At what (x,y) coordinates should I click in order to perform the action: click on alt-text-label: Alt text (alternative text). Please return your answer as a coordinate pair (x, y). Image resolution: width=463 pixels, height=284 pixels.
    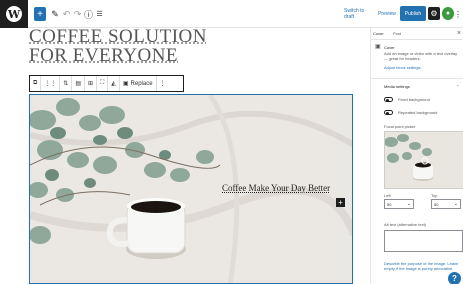
    Looking at the image, I should click on (405, 224).